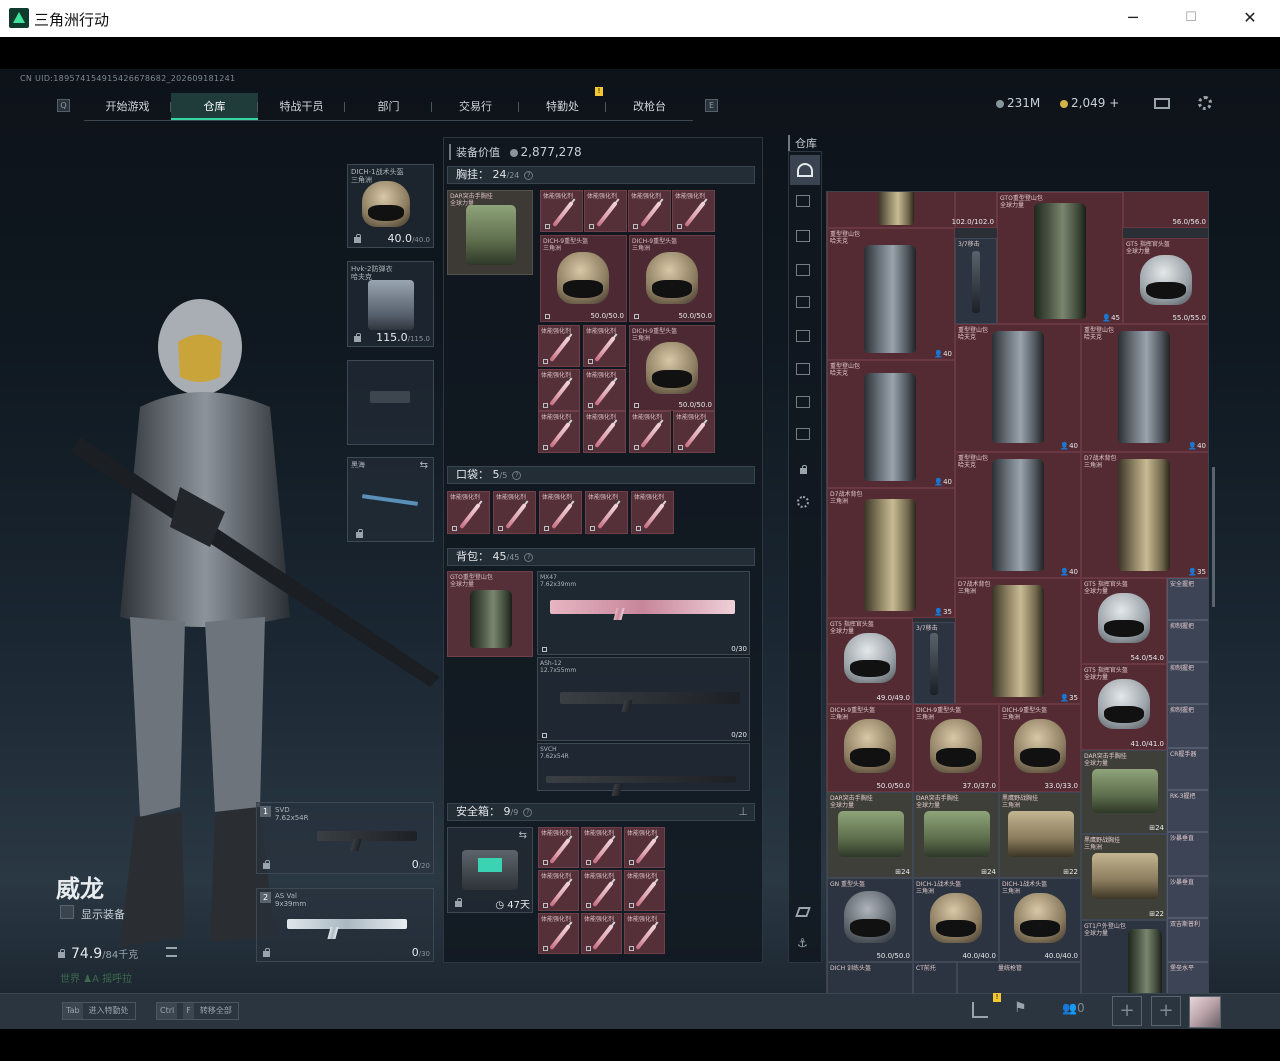  I want to click on tab-start-game: 开始游戏, so click(127, 106).